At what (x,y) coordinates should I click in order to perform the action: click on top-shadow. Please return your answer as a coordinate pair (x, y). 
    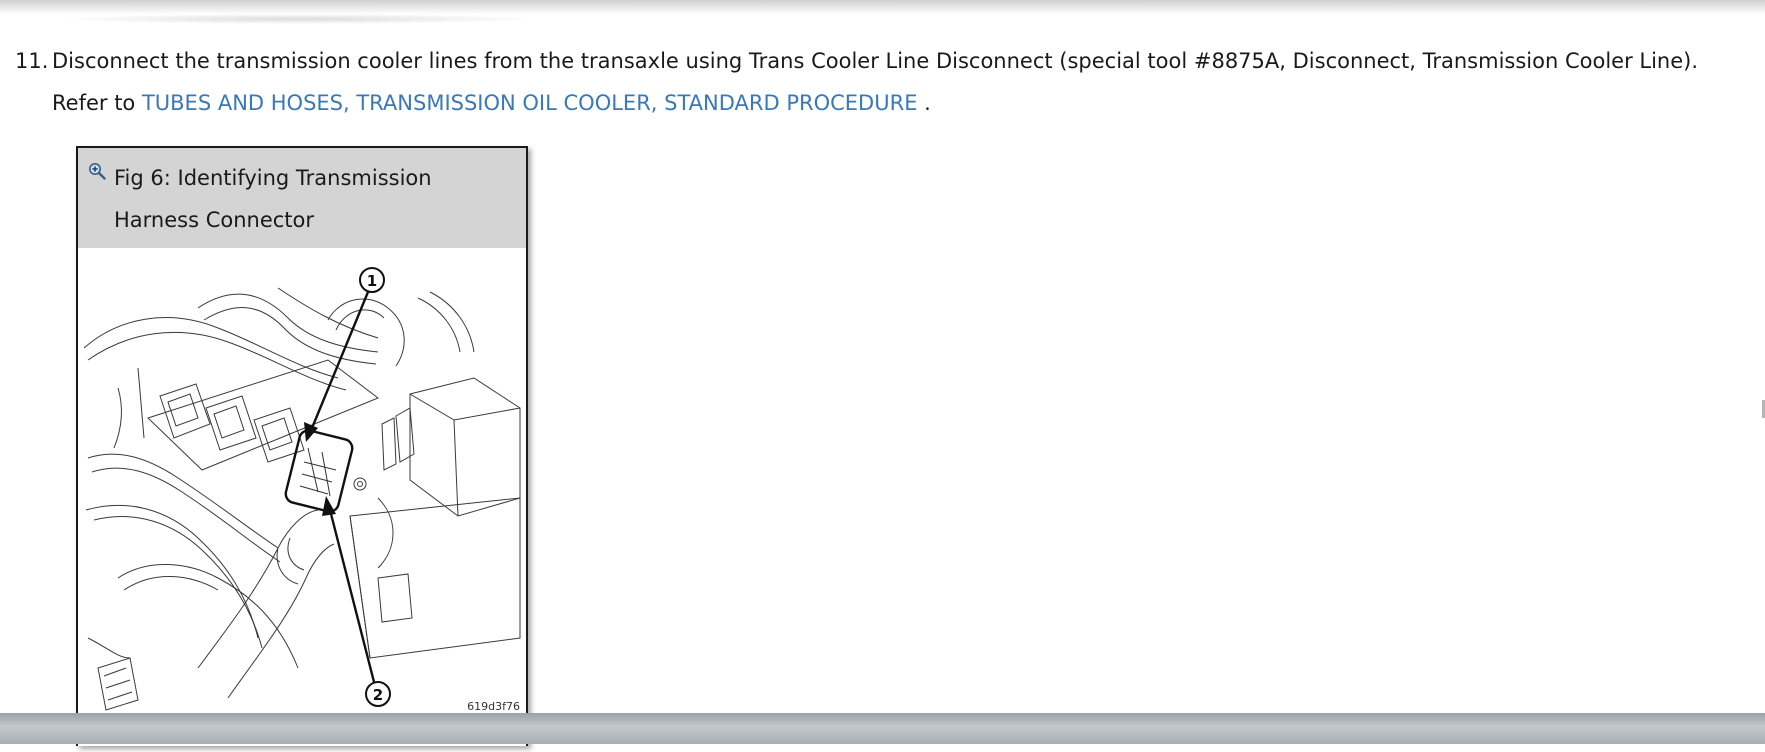
    Looking at the image, I should click on (882, 7).